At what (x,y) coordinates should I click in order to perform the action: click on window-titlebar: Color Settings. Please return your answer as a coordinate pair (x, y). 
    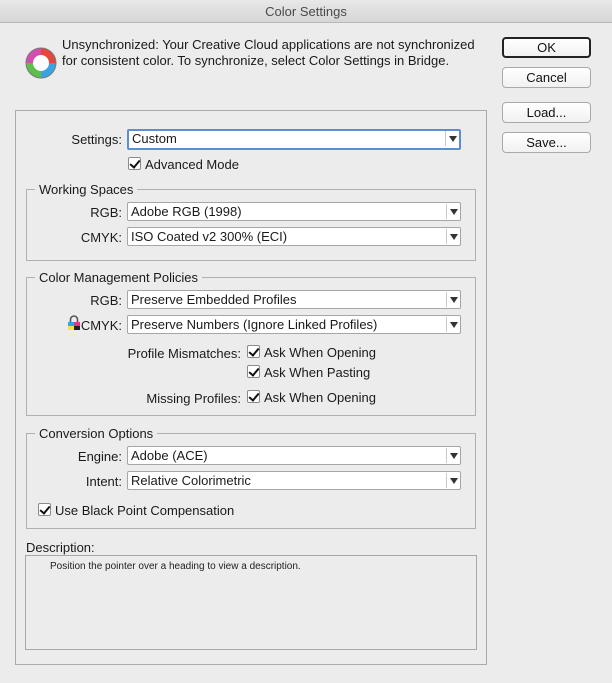
    Looking at the image, I should click on (306, 11).